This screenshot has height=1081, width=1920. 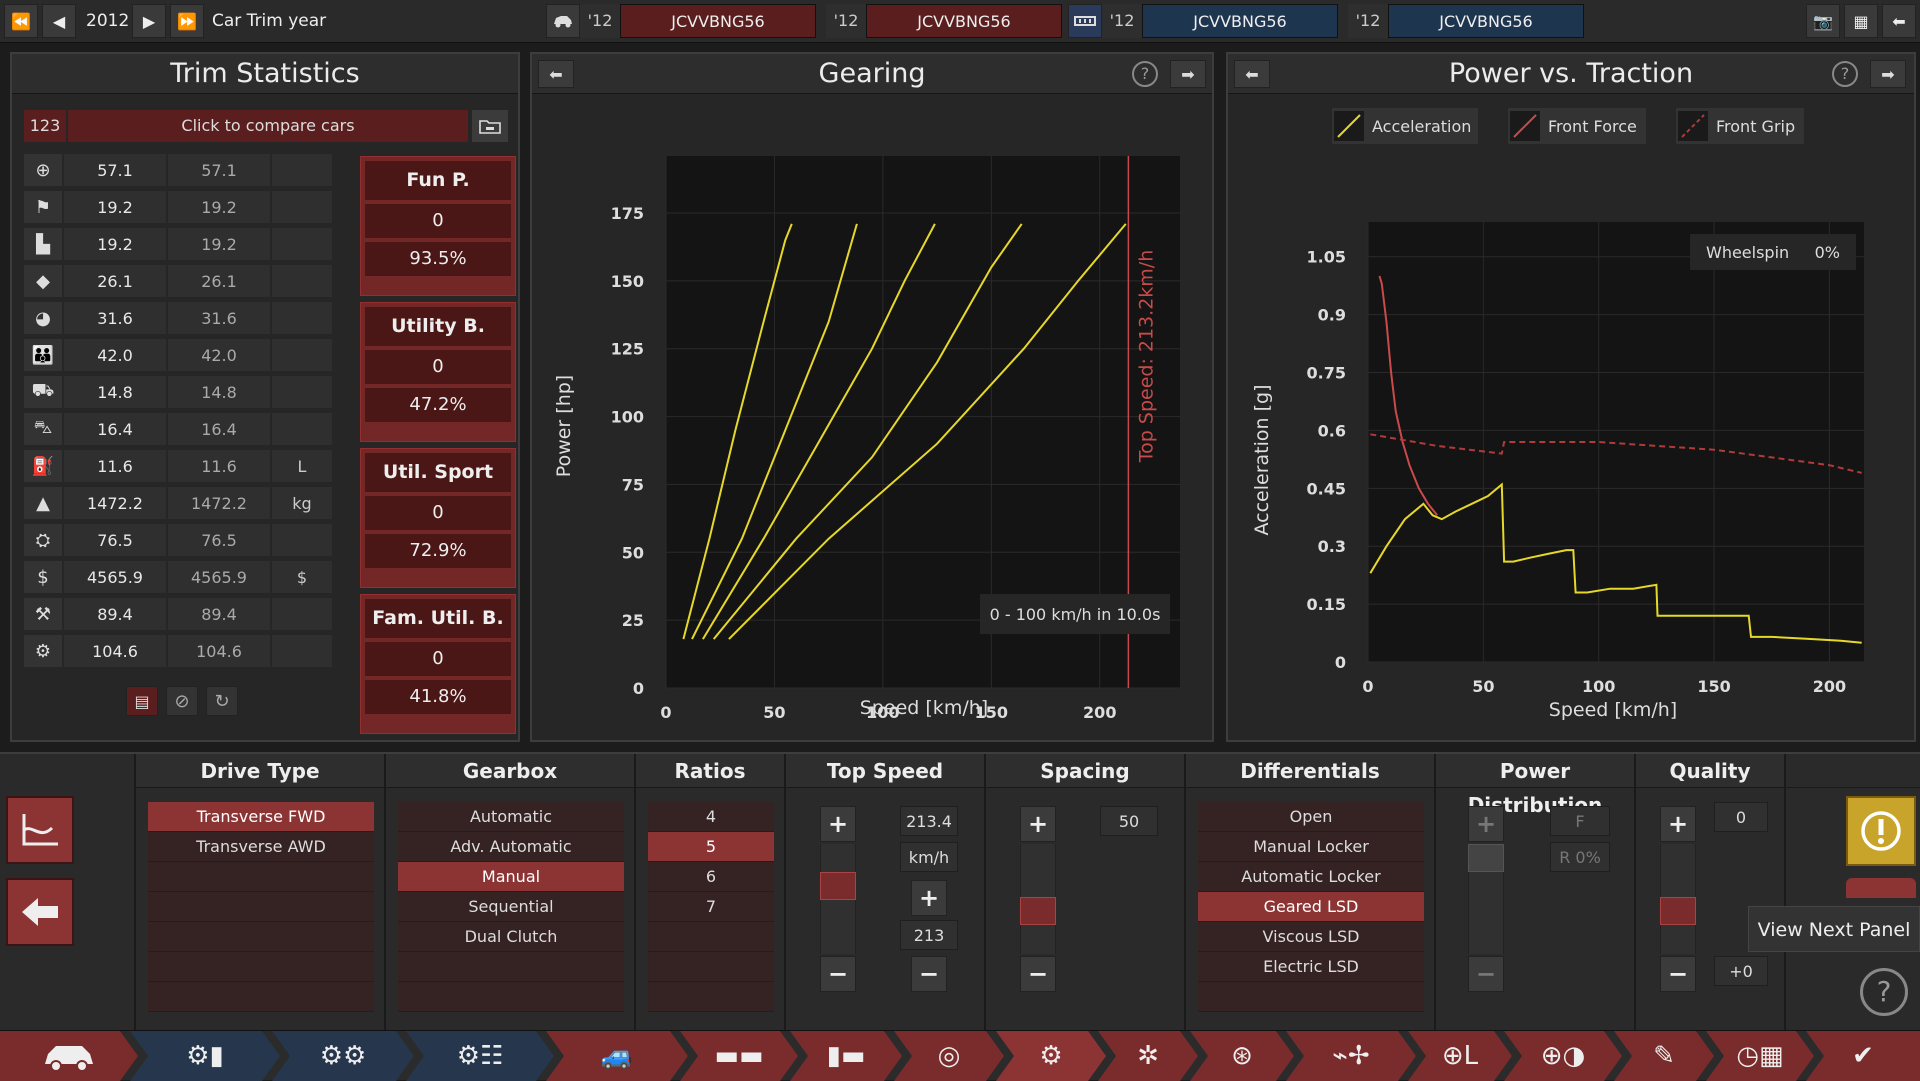 I want to click on legend-front-grip: Front Grip, so click(x=1740, y=126).